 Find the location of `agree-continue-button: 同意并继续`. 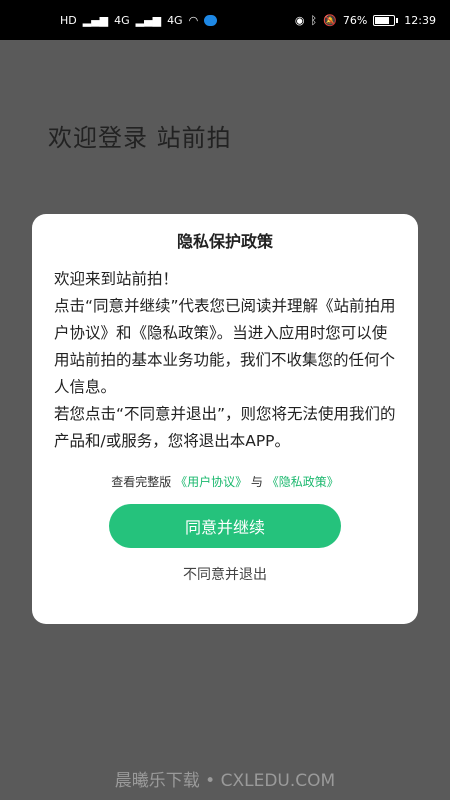

agree-continue-button: 同意并继续 is located at coordinates (225, 526).